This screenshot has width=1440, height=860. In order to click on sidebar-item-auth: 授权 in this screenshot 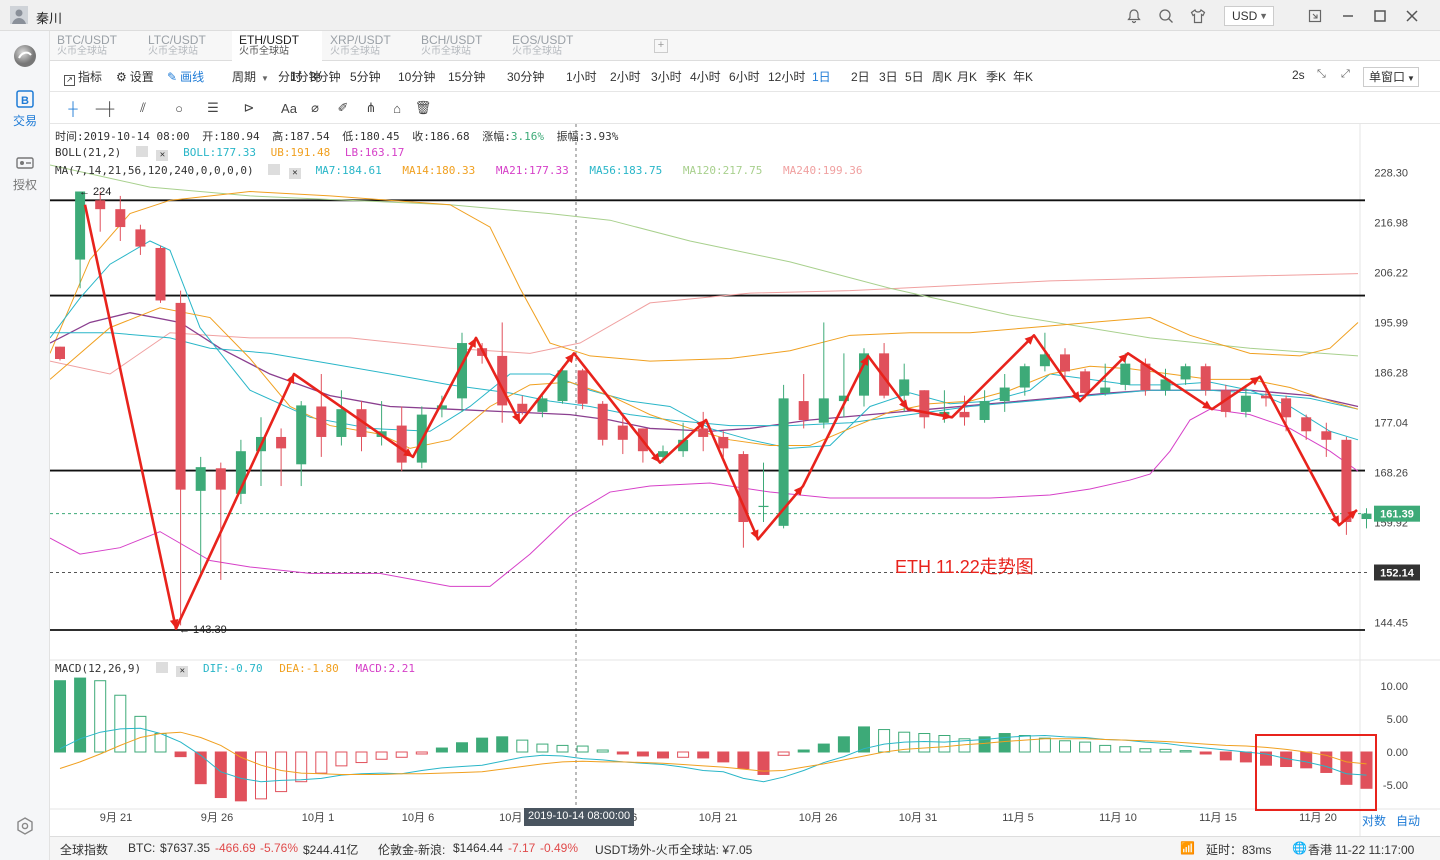, I will do `click(25, 173)`.